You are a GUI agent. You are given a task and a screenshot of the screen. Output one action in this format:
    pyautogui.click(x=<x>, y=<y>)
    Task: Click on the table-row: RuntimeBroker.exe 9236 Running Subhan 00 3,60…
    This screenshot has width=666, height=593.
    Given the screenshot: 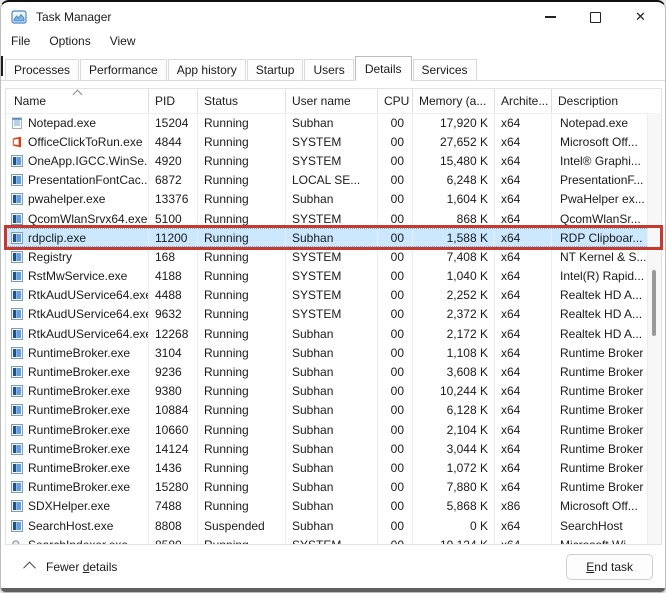 What is the action you would take?
    pyautogui.click(x=333, y=372)
    